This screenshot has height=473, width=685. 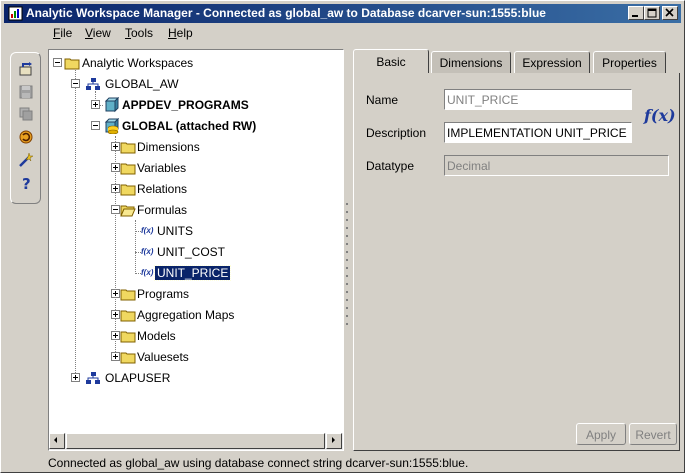 What do you see at coordinates (162, 210) in the screenshot?
I see `tree-label: Formulas` at bounding box center [162, 210].